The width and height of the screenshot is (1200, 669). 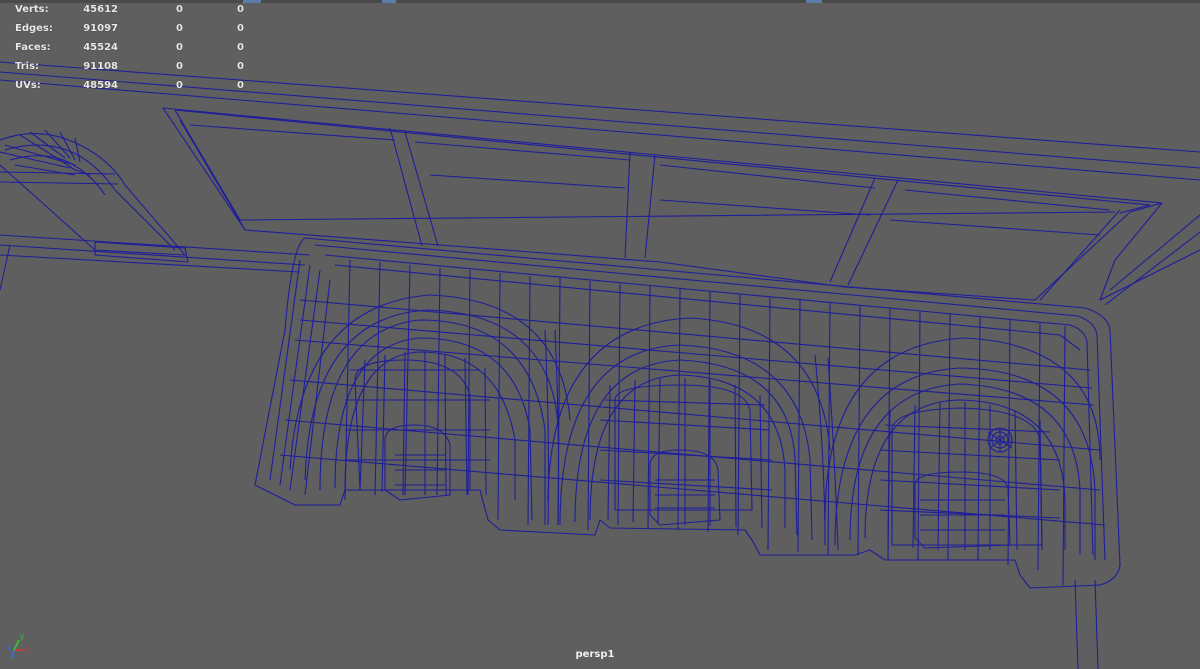 I want to click on hud-value-total: 91097, so click(x=100, y=28).